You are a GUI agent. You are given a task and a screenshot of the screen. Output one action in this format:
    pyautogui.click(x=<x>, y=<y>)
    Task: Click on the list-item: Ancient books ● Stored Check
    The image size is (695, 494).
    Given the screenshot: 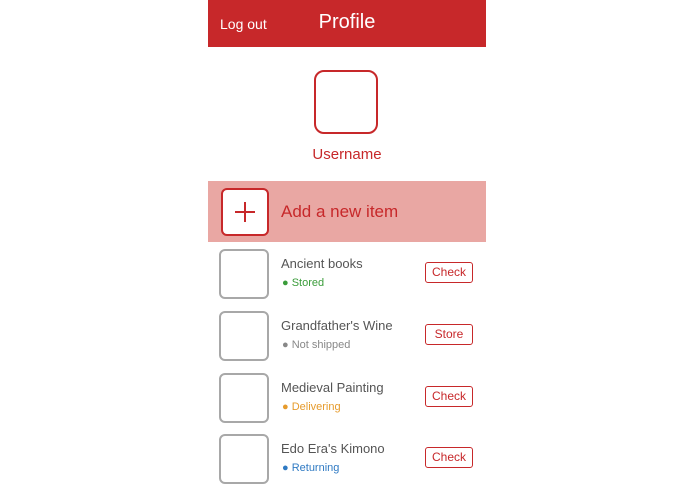 What is the action you would take?
    pyautogui.click(x=347, y=274)
    